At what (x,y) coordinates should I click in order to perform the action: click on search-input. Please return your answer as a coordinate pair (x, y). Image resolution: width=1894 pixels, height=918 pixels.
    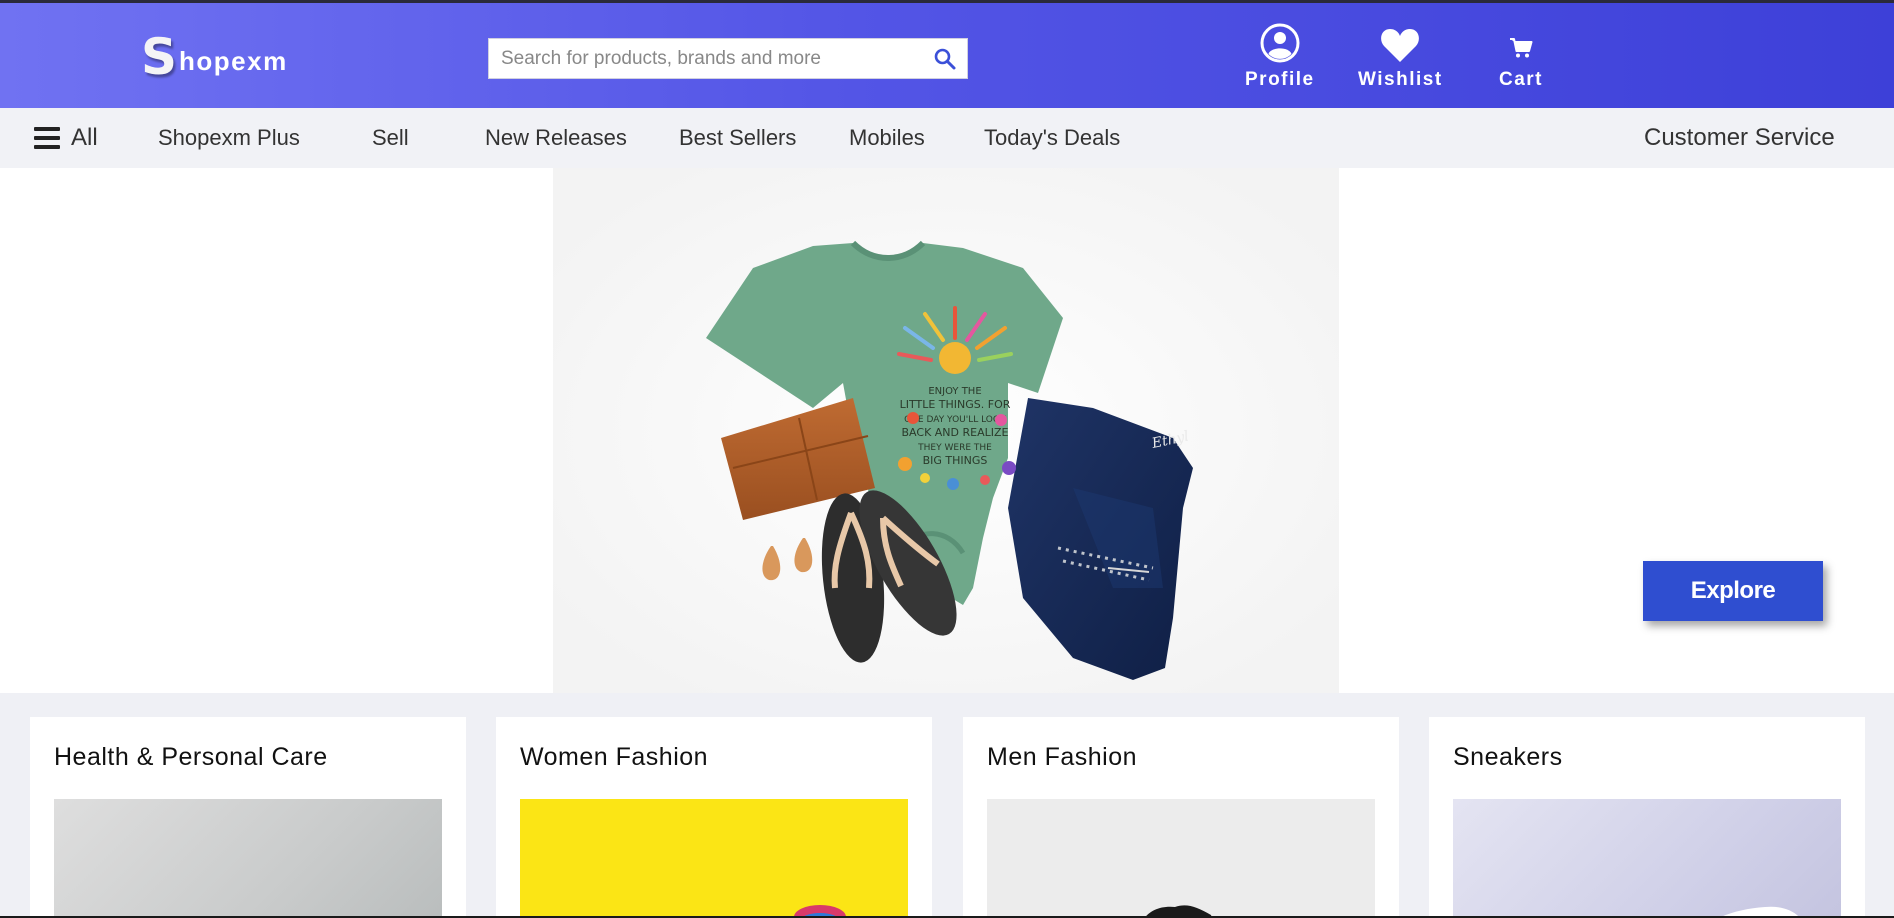
    Looking at the image, I should click on (706, 58).